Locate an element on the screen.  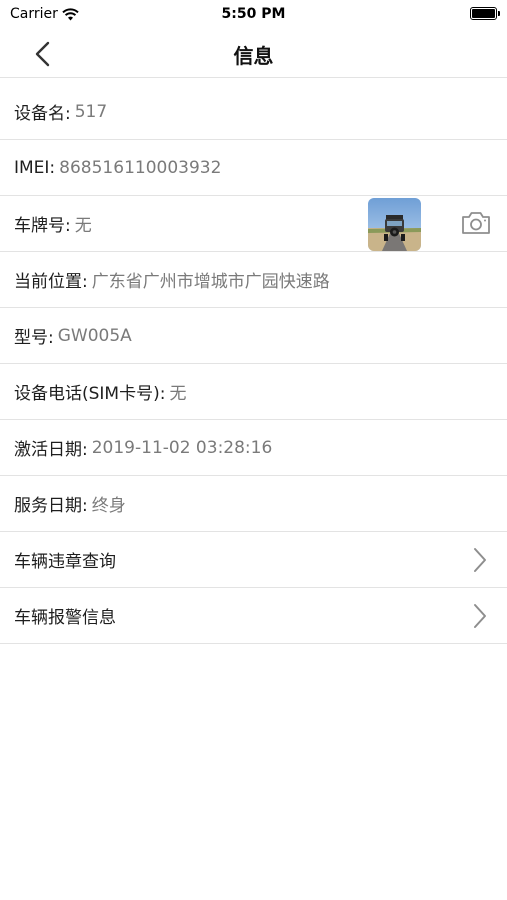
model-label: 型号: is located at coordinates (34, 338).